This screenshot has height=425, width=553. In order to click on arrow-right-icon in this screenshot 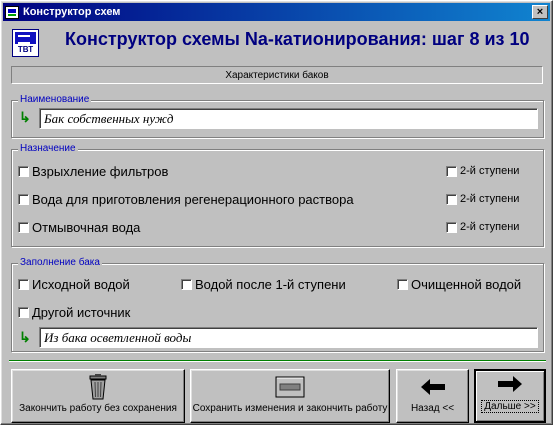, I will do `click(510, 384)`.